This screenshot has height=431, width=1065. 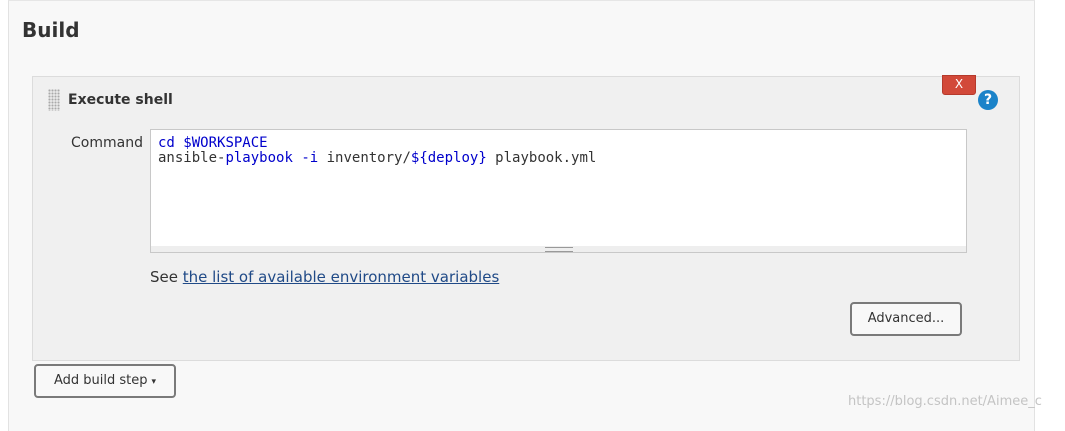 What do you see at coordinates (54, 100) in the screenshot?
I see `drag-handle-icon` at bounding box center [54, 100].